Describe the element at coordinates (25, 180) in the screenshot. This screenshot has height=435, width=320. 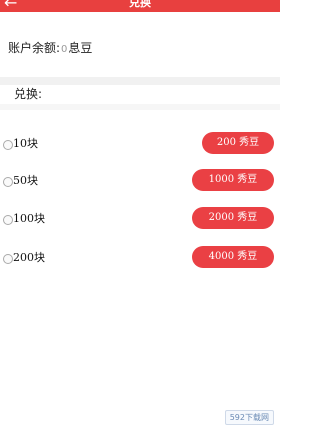
I see `option-amount: 50块` at that location.